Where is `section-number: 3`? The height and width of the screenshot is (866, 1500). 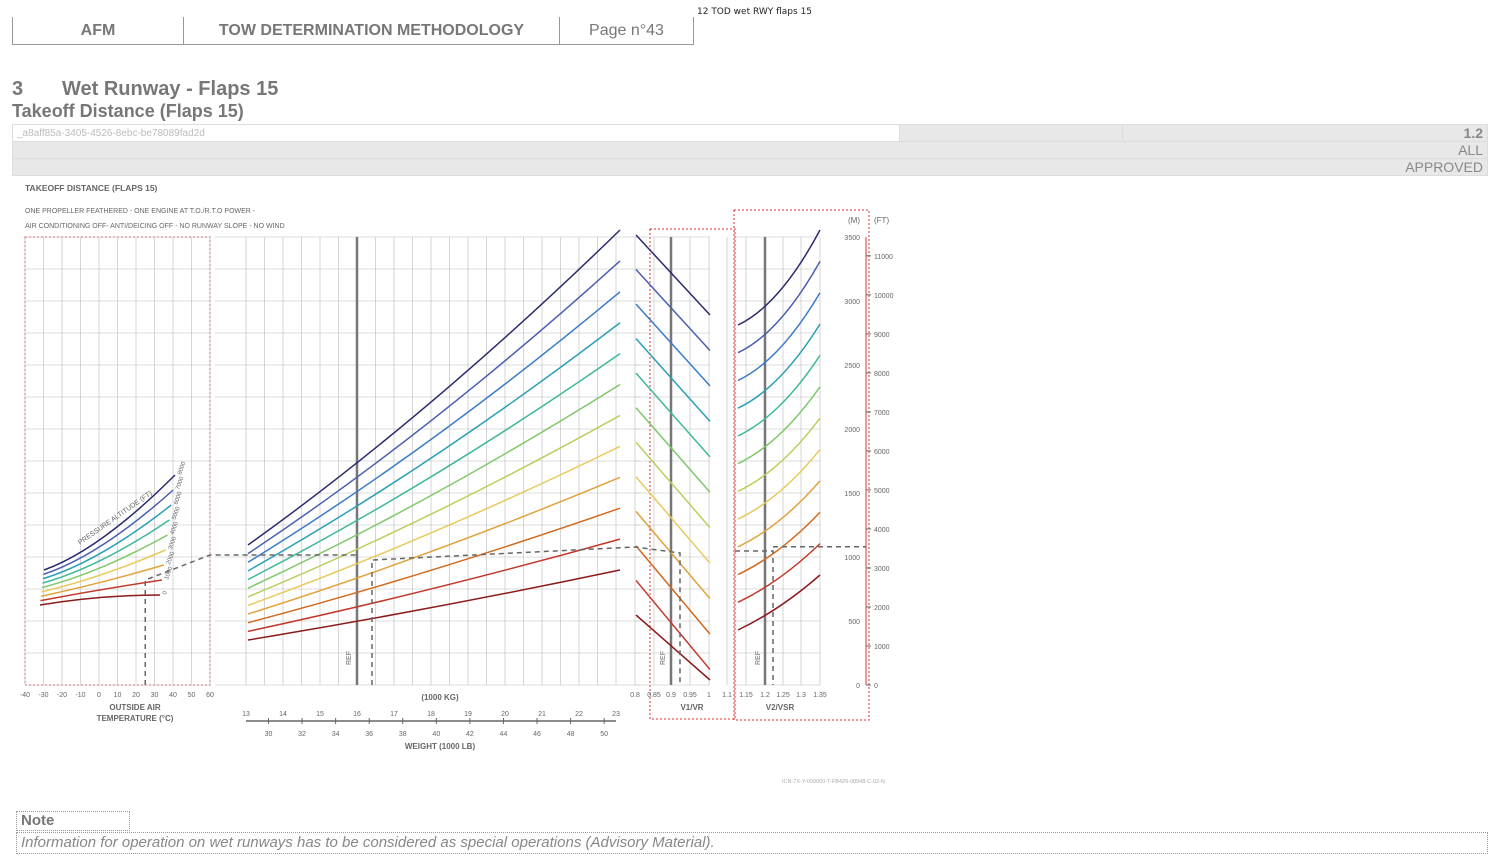
section-number: 3 is located at coordinates (18, 89).